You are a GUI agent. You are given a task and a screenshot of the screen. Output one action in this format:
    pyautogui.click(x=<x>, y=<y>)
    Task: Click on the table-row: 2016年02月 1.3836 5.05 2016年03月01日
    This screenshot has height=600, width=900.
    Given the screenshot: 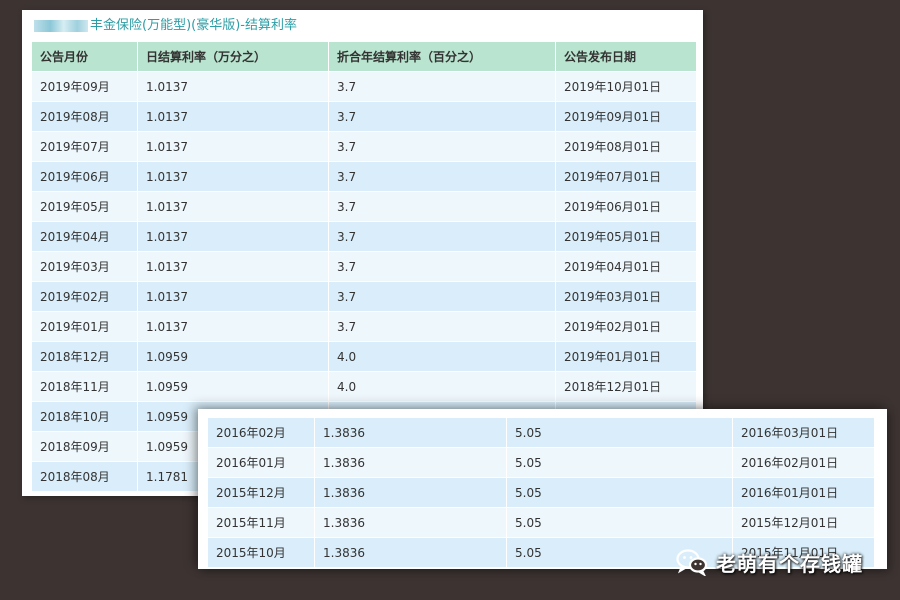 What is the action you would take?
    pyautogui.click(x=541, y=432)
    